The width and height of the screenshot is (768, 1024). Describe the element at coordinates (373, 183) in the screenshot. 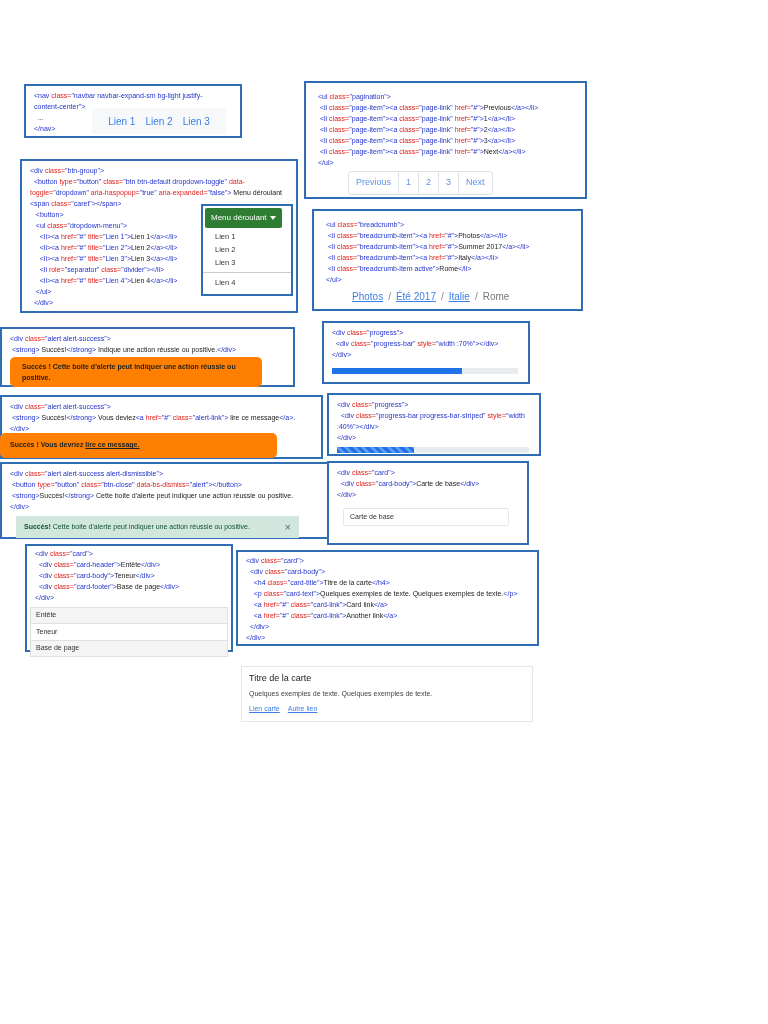

I see `page-link: Previous` at that location.